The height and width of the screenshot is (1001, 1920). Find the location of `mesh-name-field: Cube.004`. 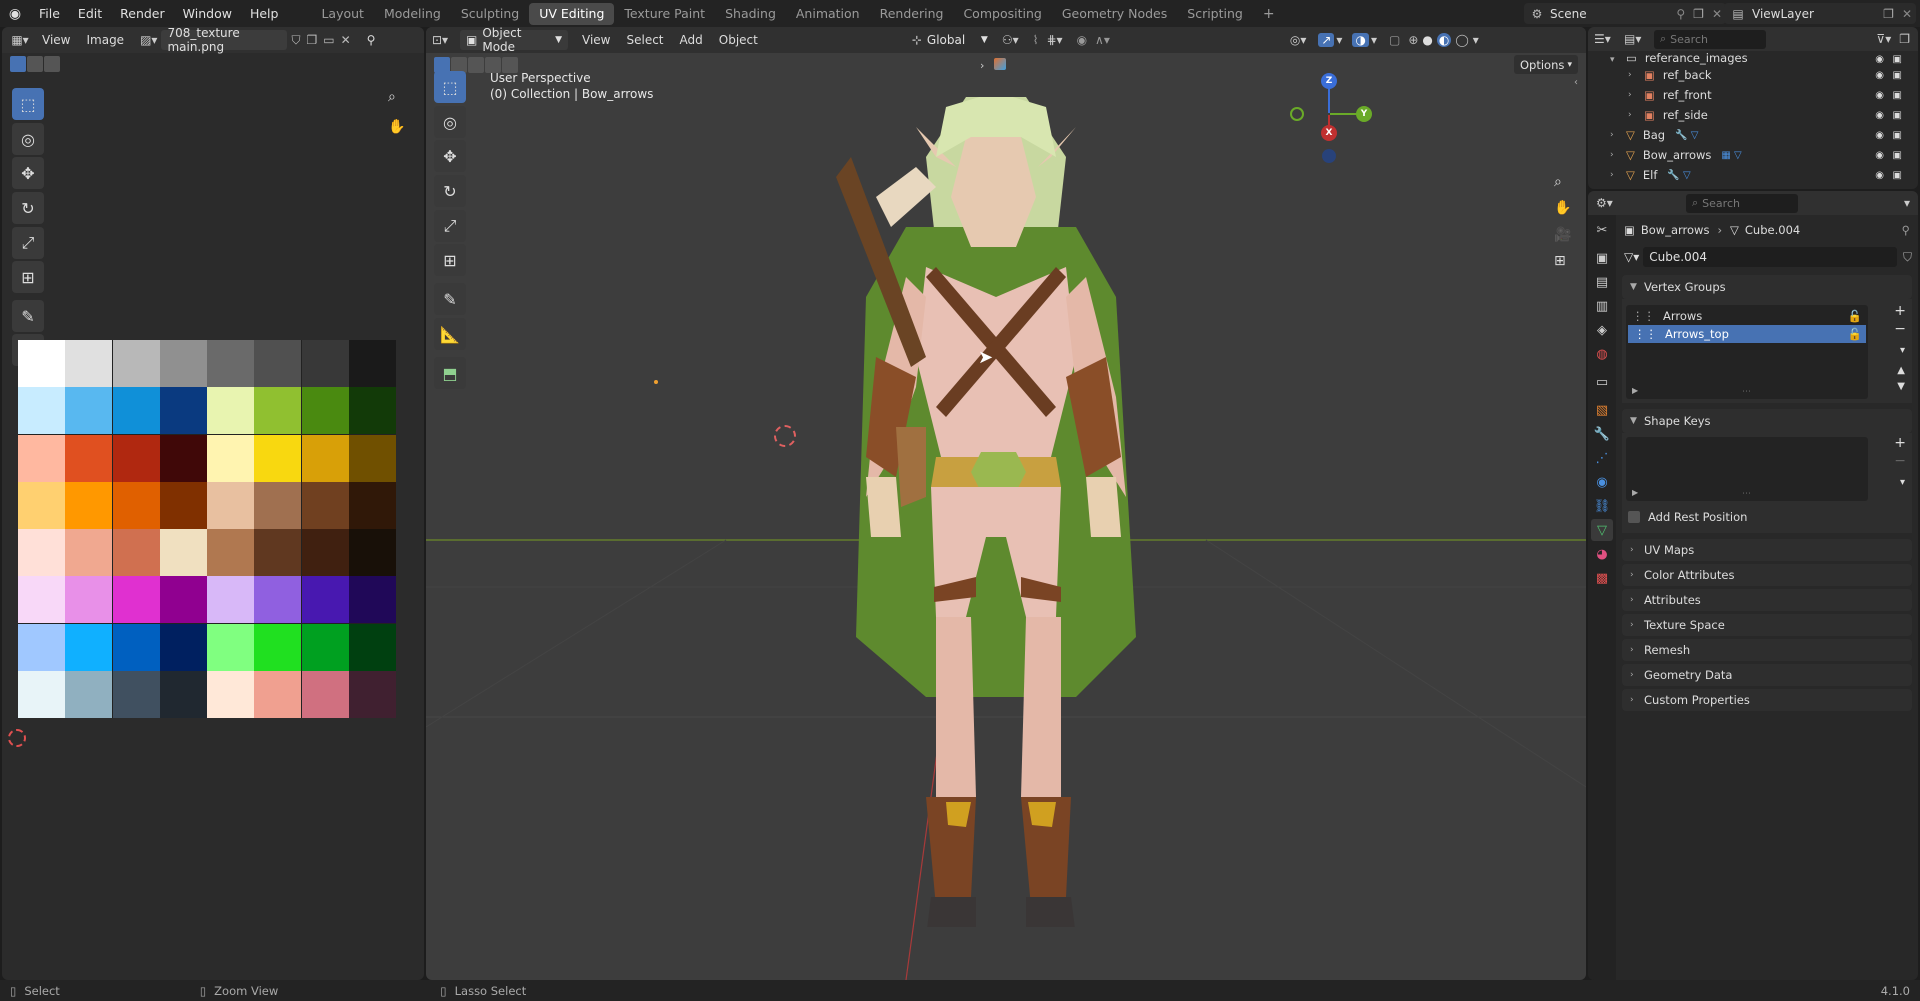

mesh-name-field: Cube.004 is located at coordinates (1770, 257).